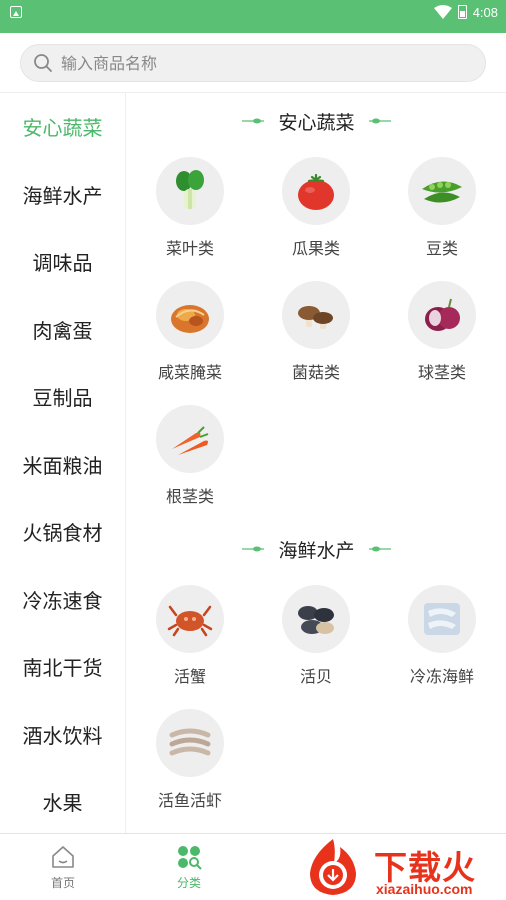 Image resolution: width=506 pixels, height=900 pixels. I want to click on nav-home: 首页, so click(63, 867).